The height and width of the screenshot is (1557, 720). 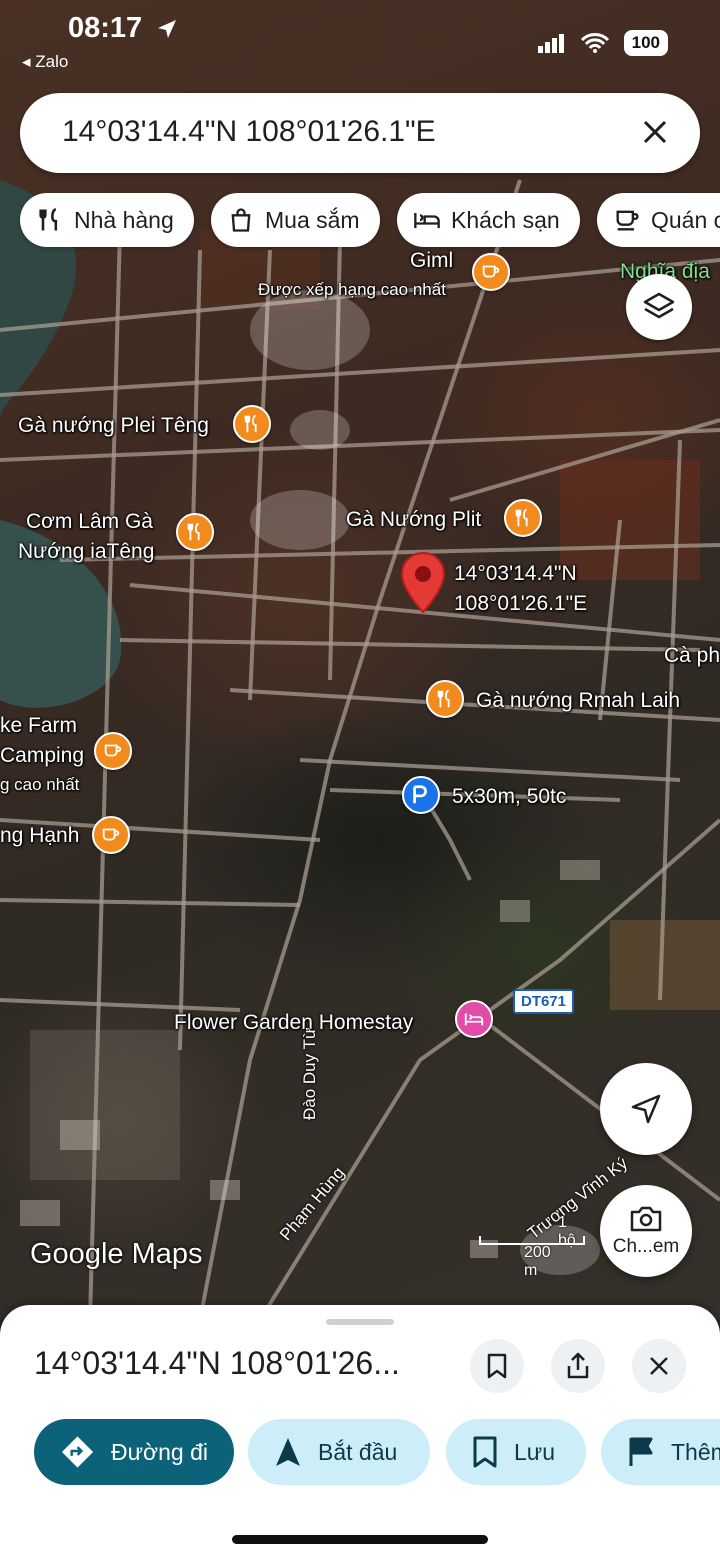 I want to click on search-bar: 14°03'14.4"N 108°01'26.1"E, so click(x=360, y=133).